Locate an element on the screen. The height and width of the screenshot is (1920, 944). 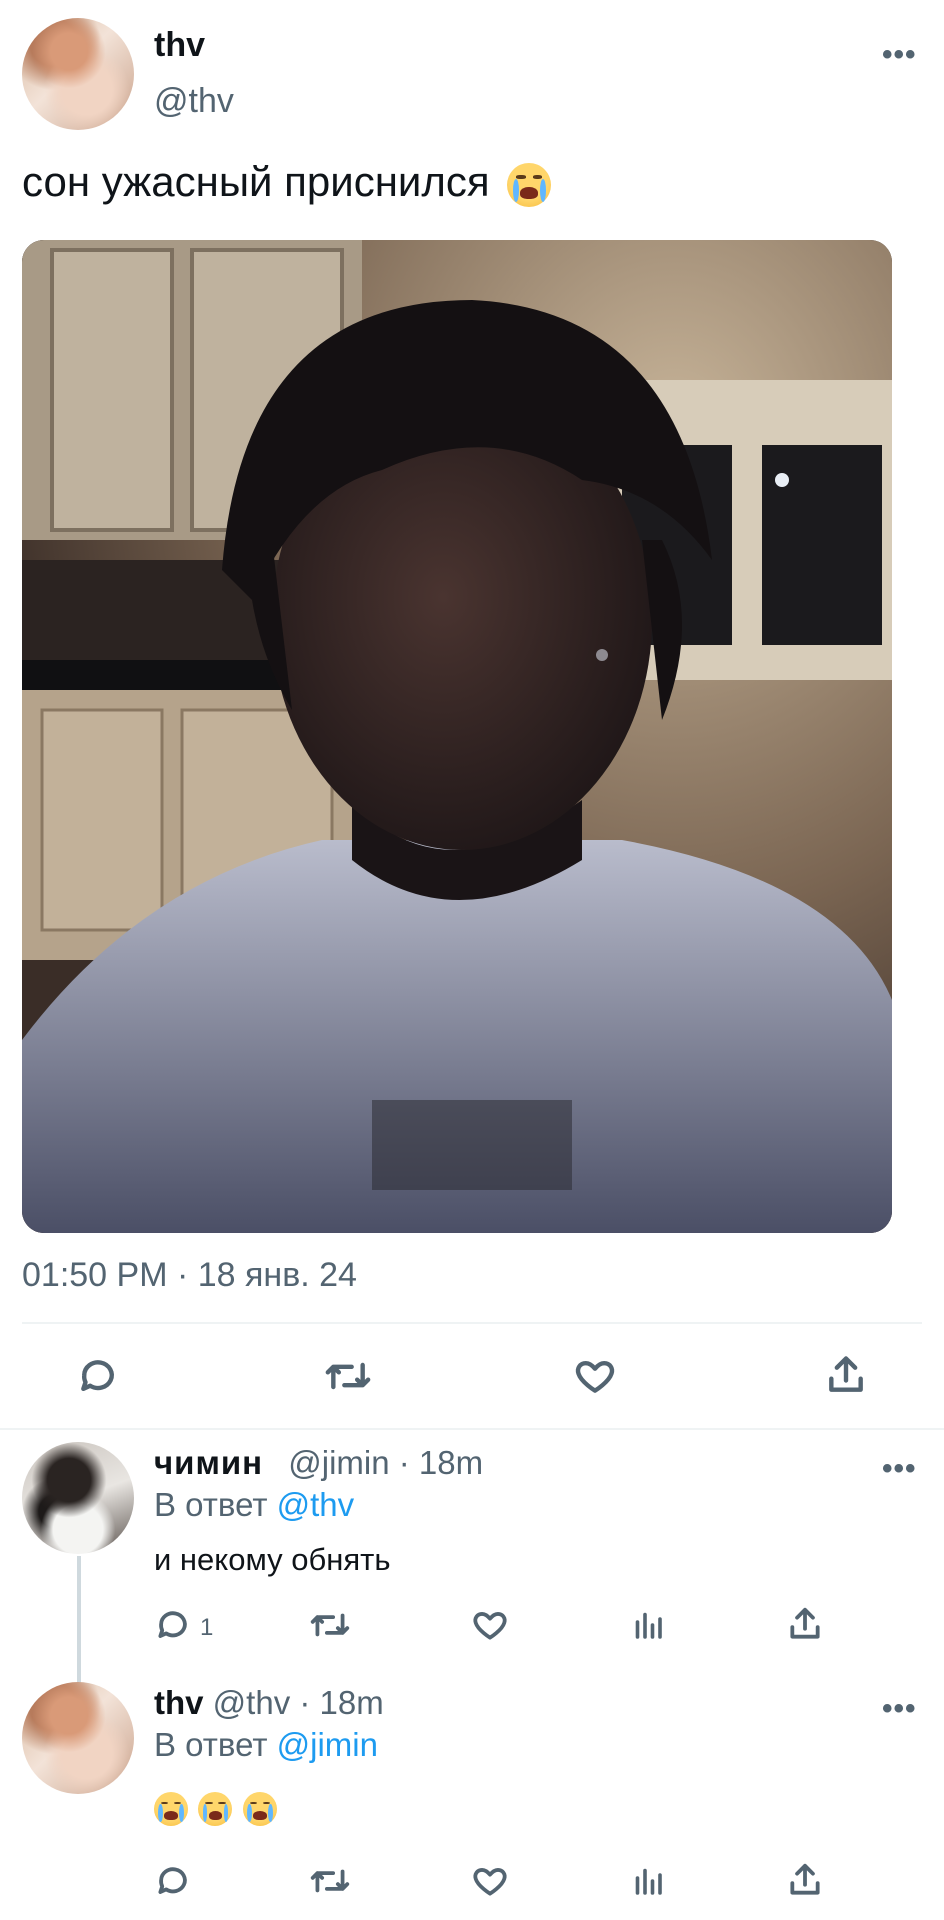
tweet-text-body: сон ужасный приснился is located at coordinates (256, 181).